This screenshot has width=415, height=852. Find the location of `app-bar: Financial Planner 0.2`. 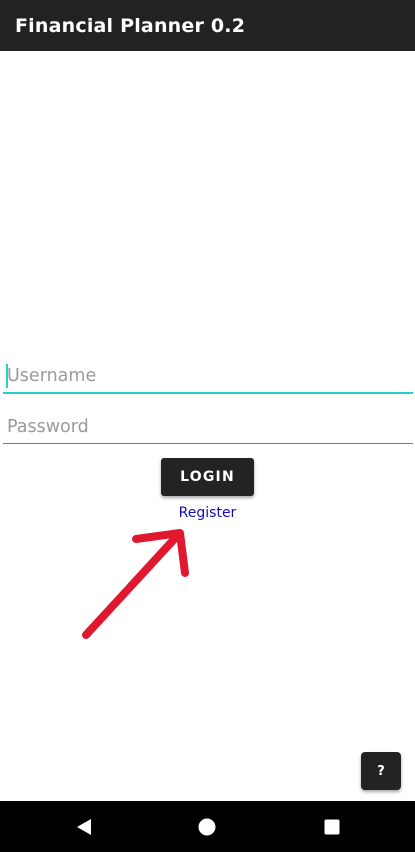

app-bar: Financial Planner 0.2 is located at coordinates (207, 25).